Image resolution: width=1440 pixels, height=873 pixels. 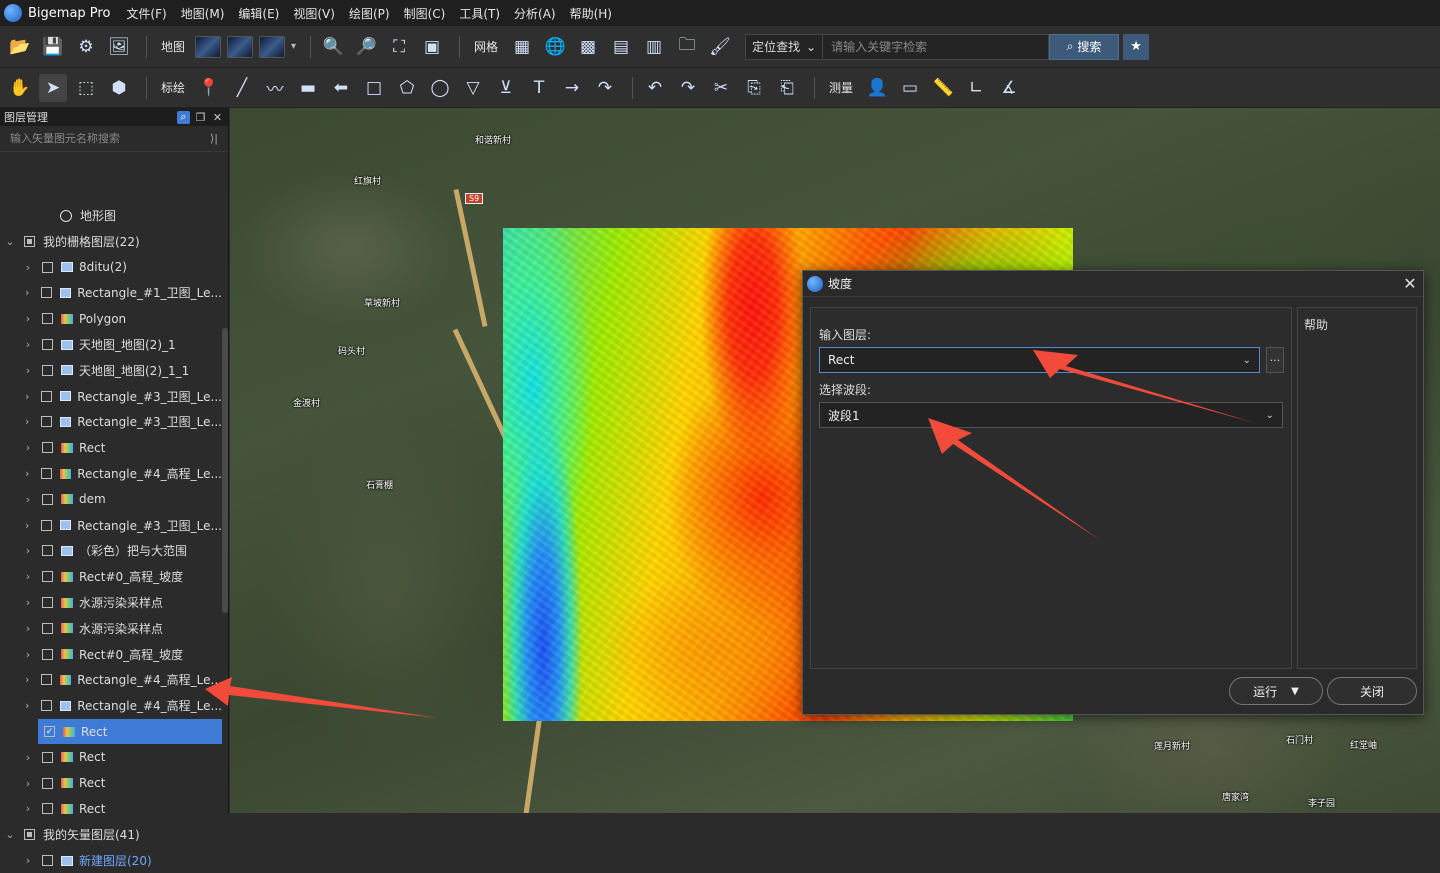 I want to click on line-arrow-icon: →, so click(x=572, y=88).